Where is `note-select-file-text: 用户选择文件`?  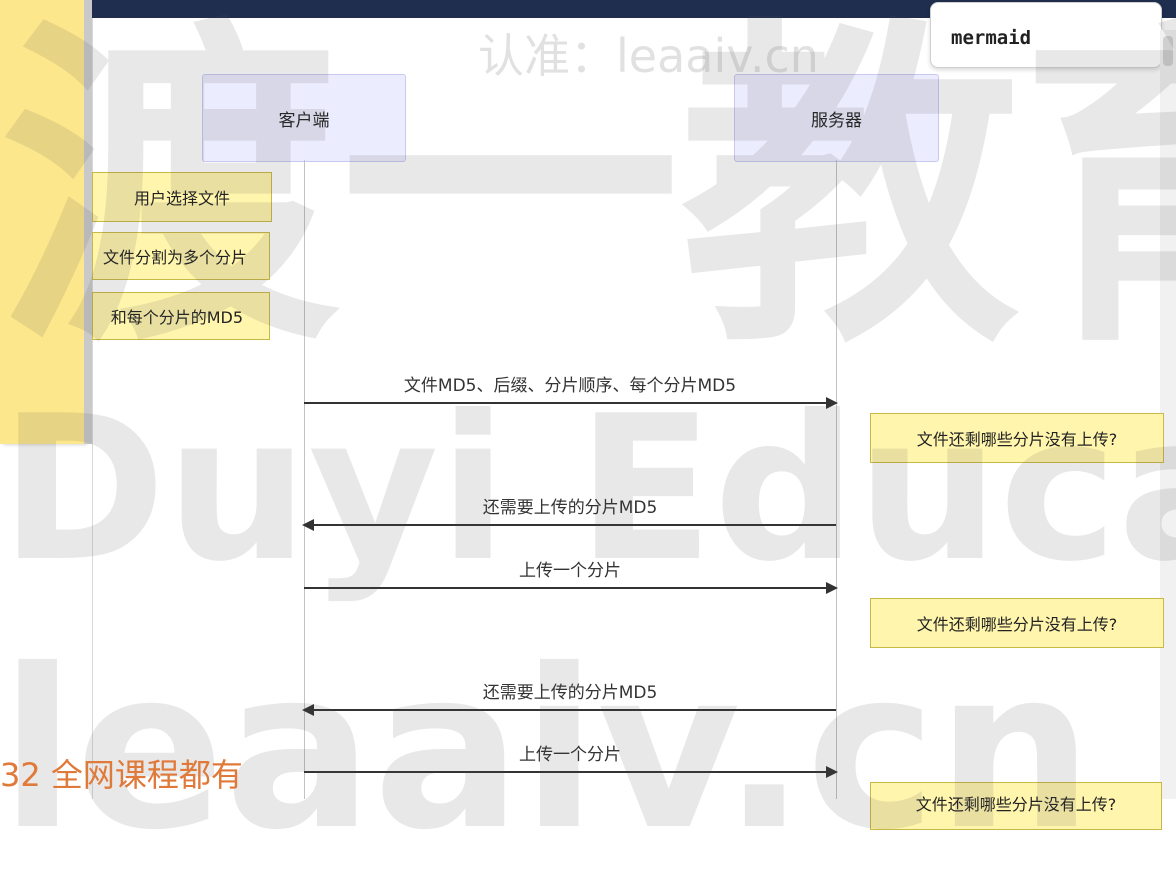 note-select-file-text: 用户选择文件 is located at coordinates (181, 198).